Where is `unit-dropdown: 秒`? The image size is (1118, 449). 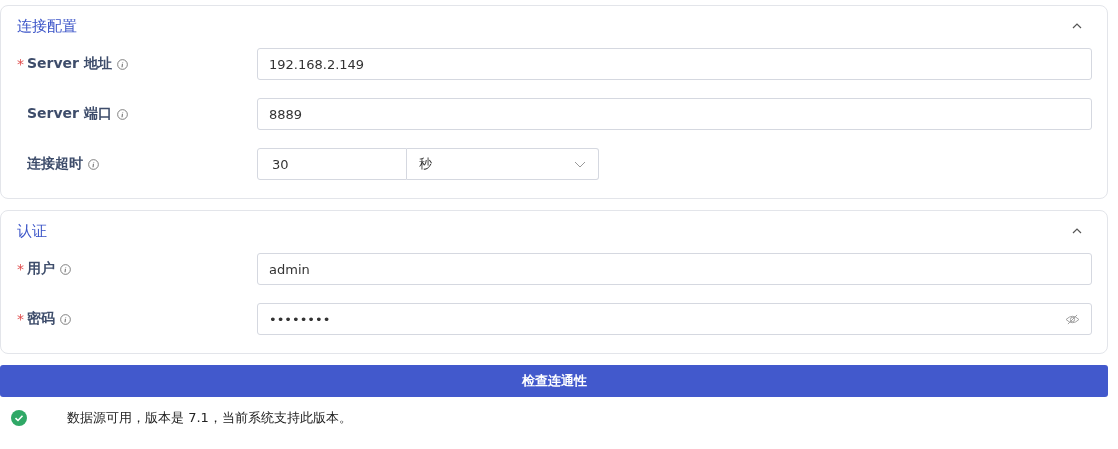
unit-dropdown: 秒 is located at coordinates (503, 164).